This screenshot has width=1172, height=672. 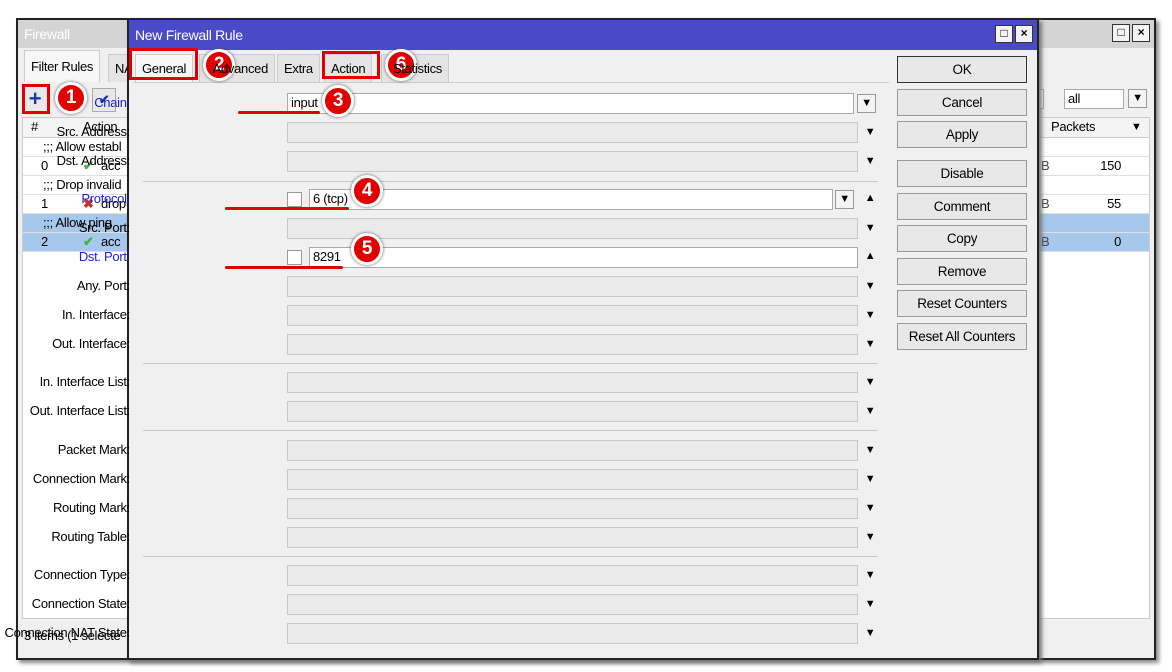 What do you see at coordinates (1074, 98) in the screenshot?
I see `filter-value: all` at bounding box center [1074, 98].